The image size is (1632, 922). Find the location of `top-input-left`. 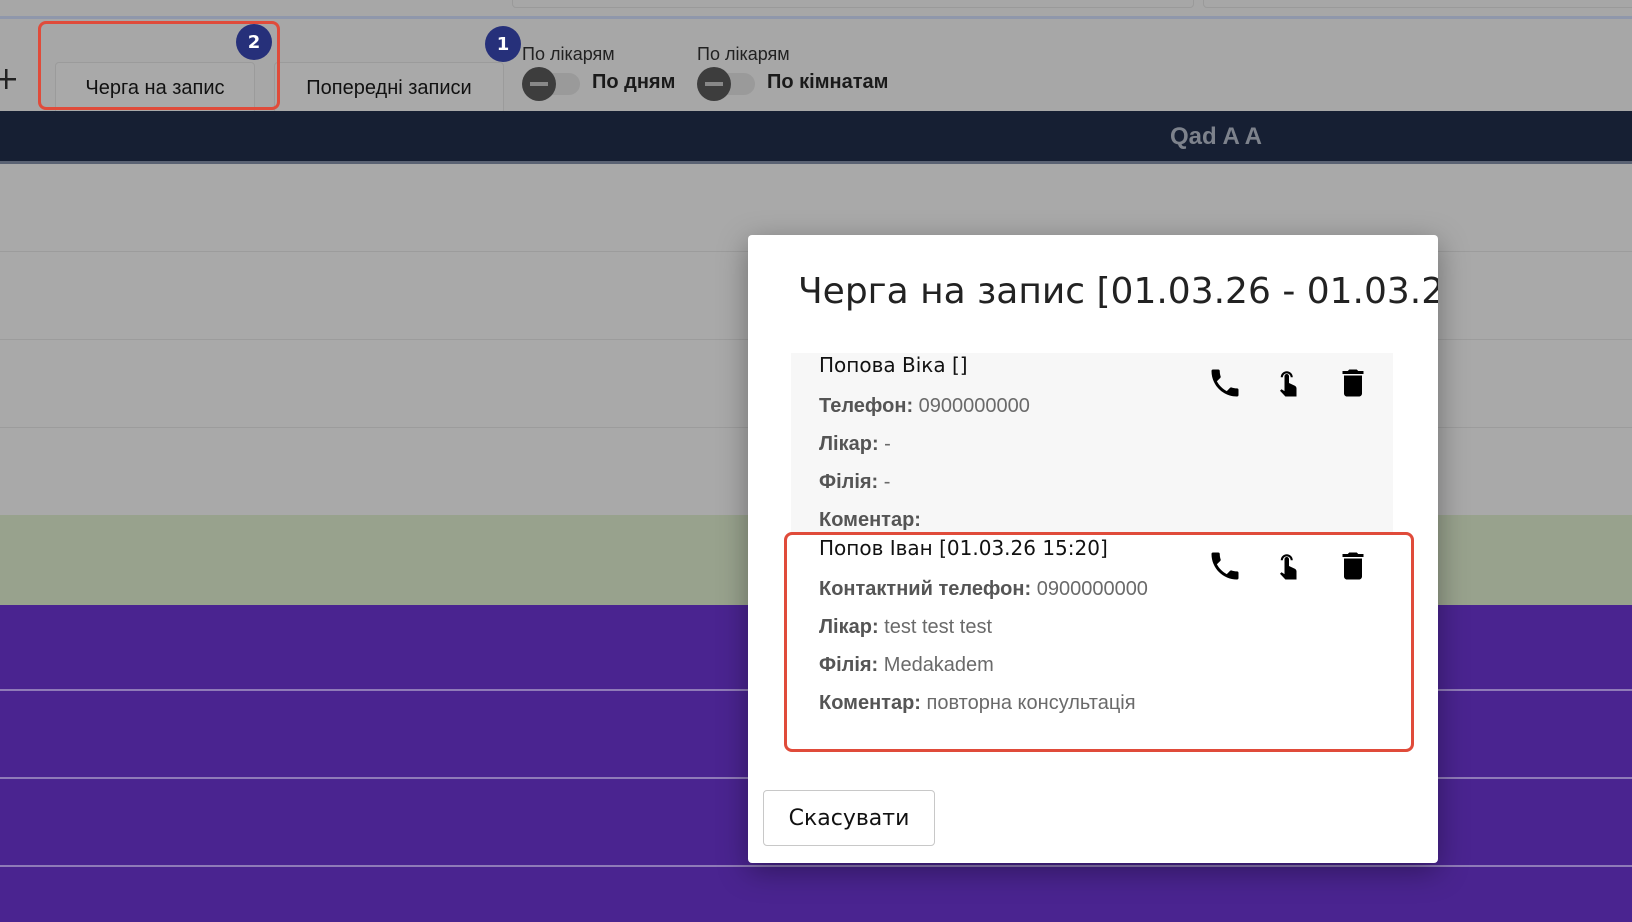

top-input-left is located at coordinates (853, 4).